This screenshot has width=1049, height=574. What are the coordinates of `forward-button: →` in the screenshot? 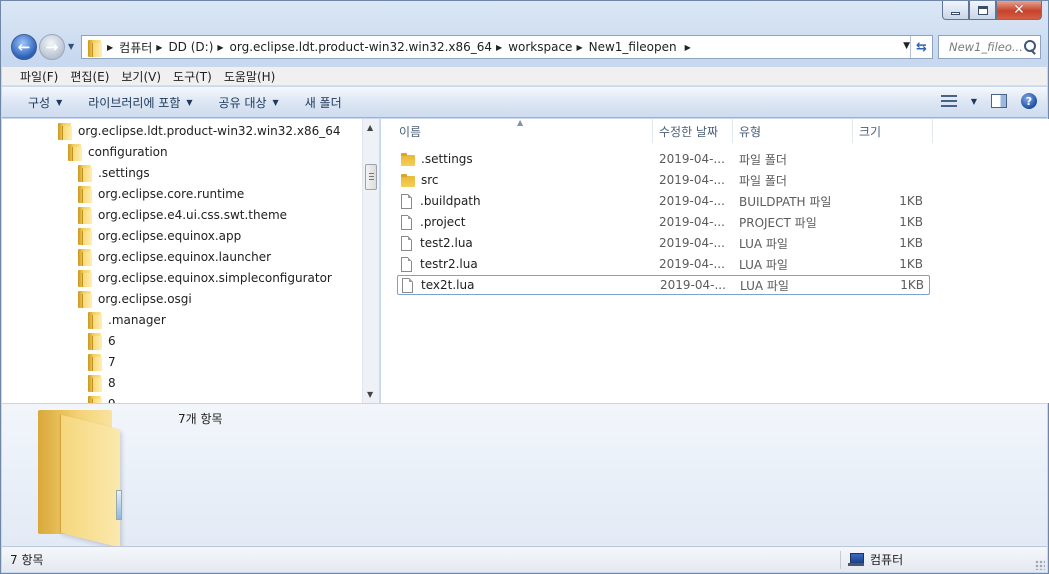 It's located at (52, 47).